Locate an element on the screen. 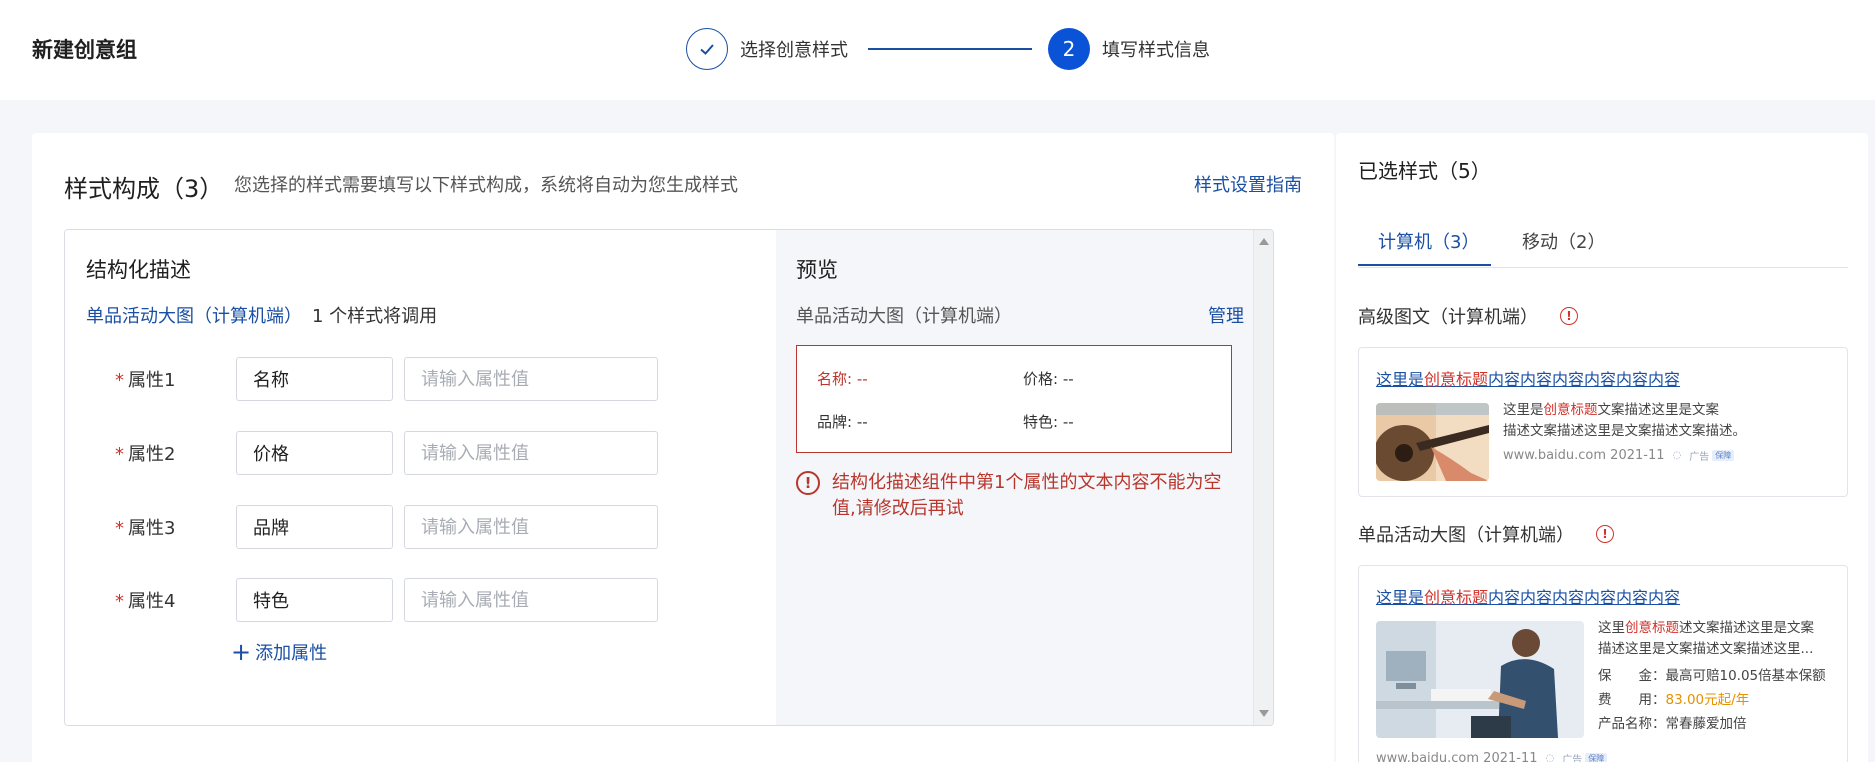 The image size is (1875, 762). attribute-label: * 属性1 is located at coordinates (145, 380).